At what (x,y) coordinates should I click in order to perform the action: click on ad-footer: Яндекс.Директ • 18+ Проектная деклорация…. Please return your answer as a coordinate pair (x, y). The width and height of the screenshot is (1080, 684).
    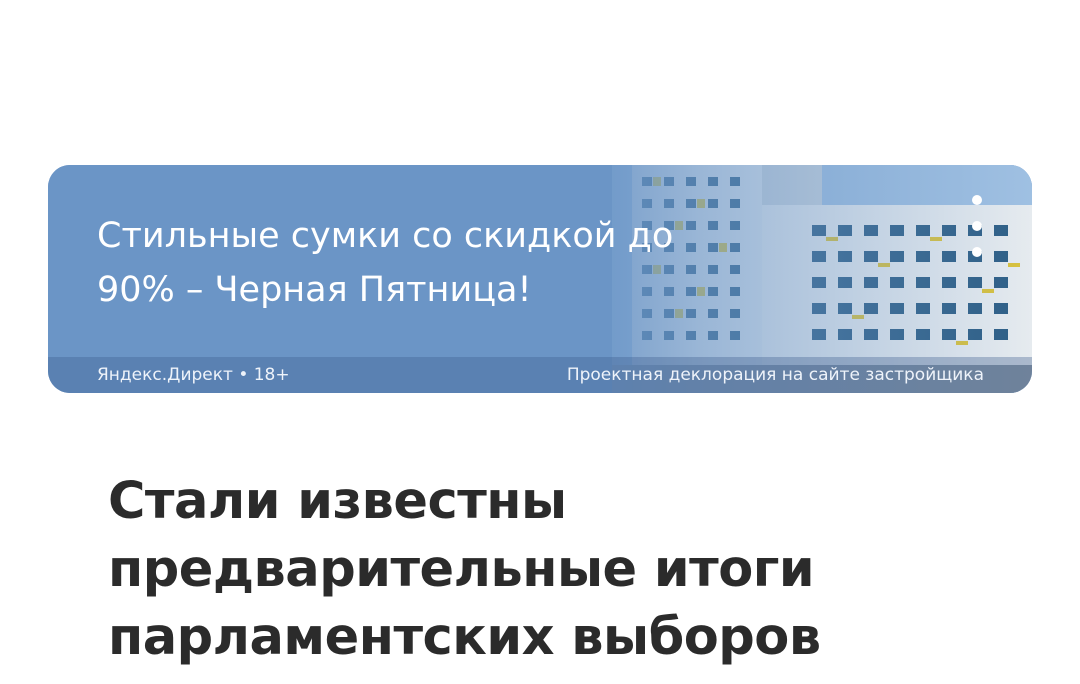
    Looking at the image, I should click on (540, 375).